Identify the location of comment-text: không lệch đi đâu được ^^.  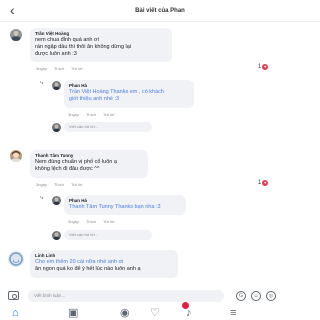
(67, 169).